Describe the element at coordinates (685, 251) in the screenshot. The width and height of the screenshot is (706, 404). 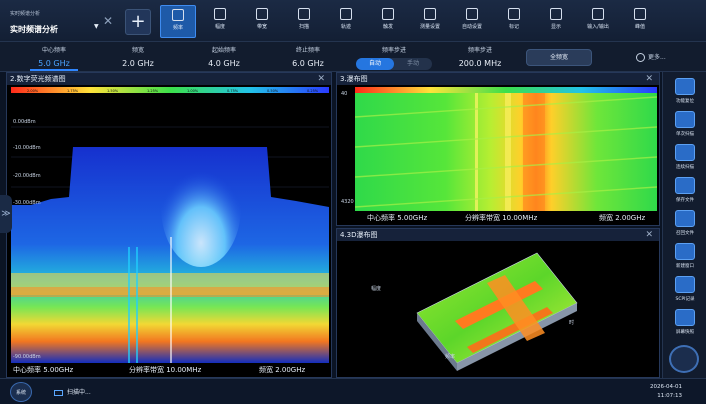
I see `new-window-icon` at that location.